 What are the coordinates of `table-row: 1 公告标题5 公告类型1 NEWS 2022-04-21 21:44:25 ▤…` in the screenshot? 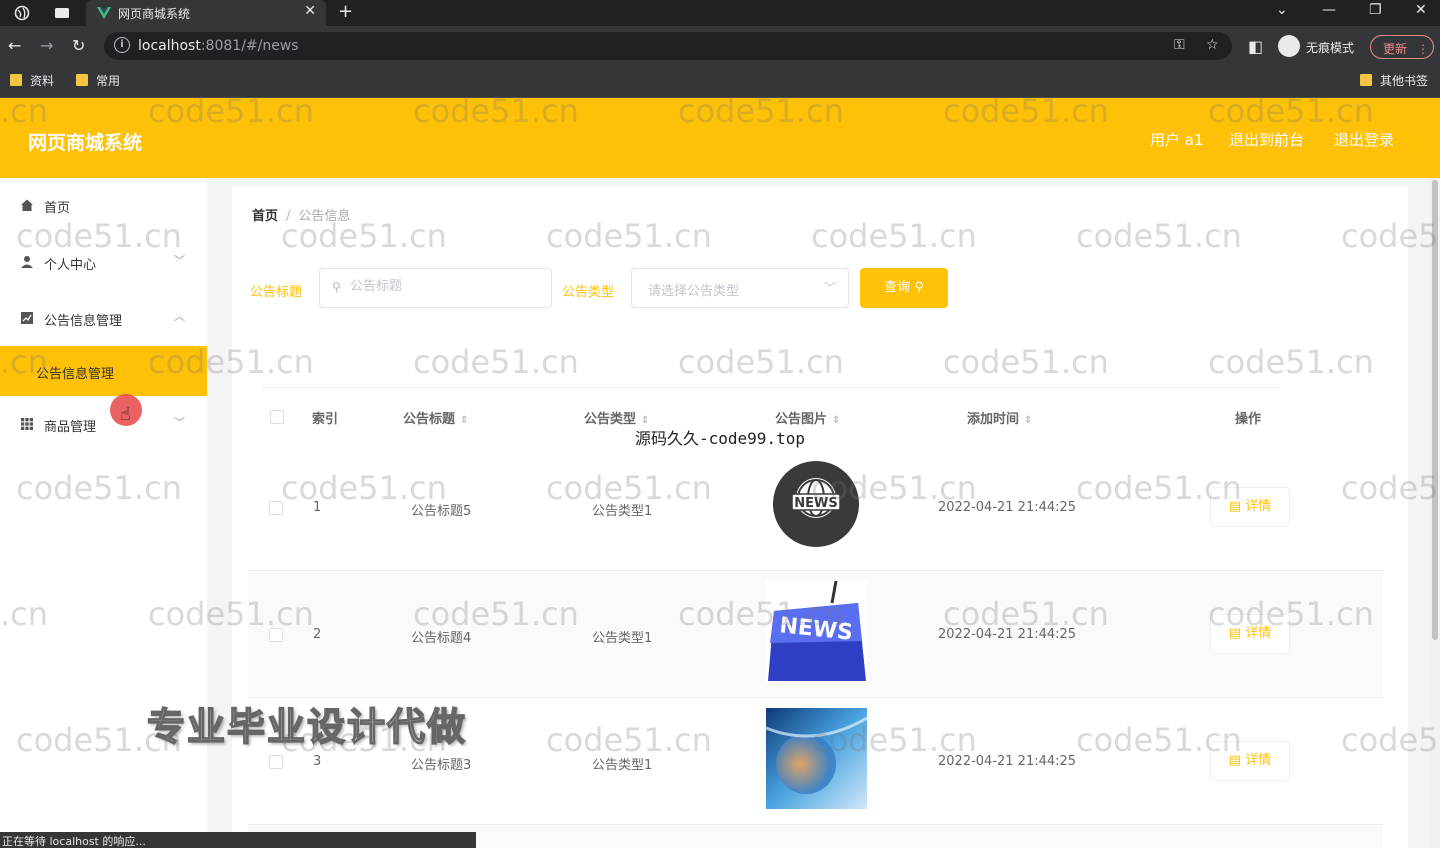 It's located at (815, 507).